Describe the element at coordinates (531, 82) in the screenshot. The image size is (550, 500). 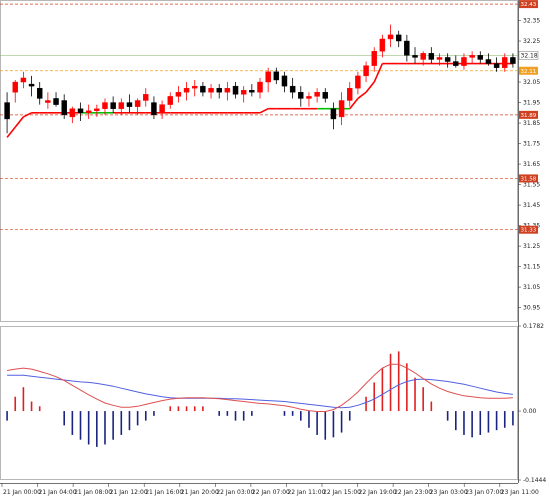
I see `price-tick-label: 32.05` at that location.